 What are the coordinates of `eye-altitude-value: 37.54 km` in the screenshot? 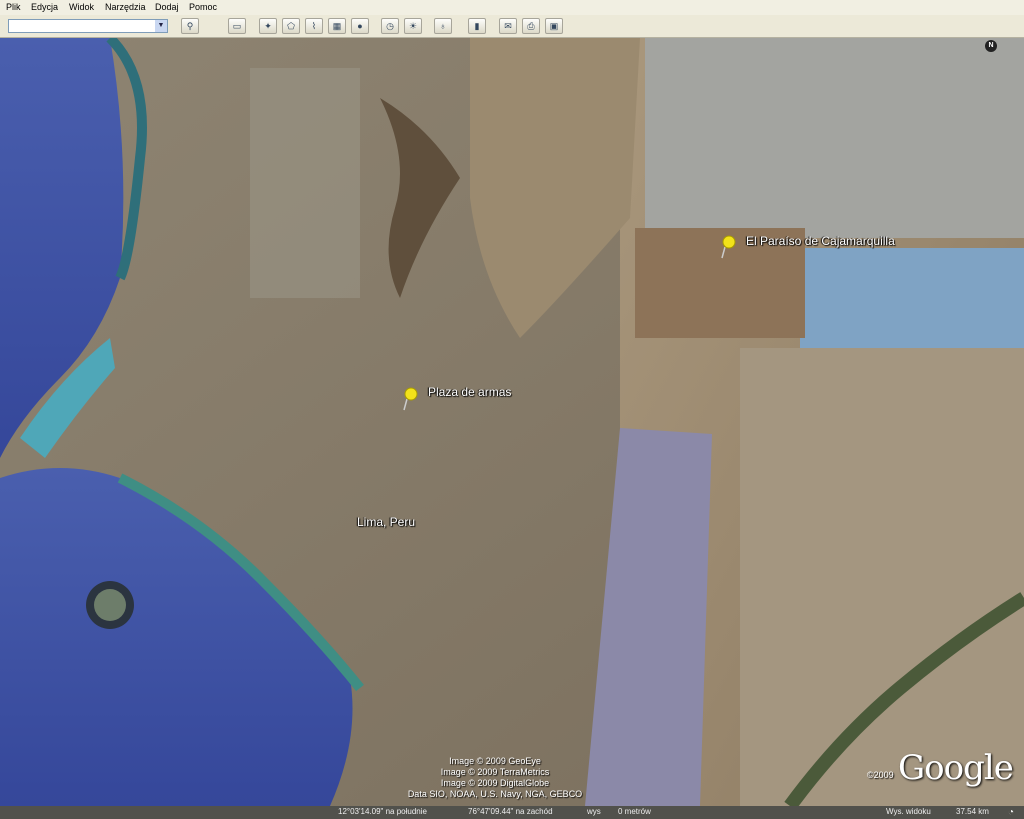 It's located at (972, 811).